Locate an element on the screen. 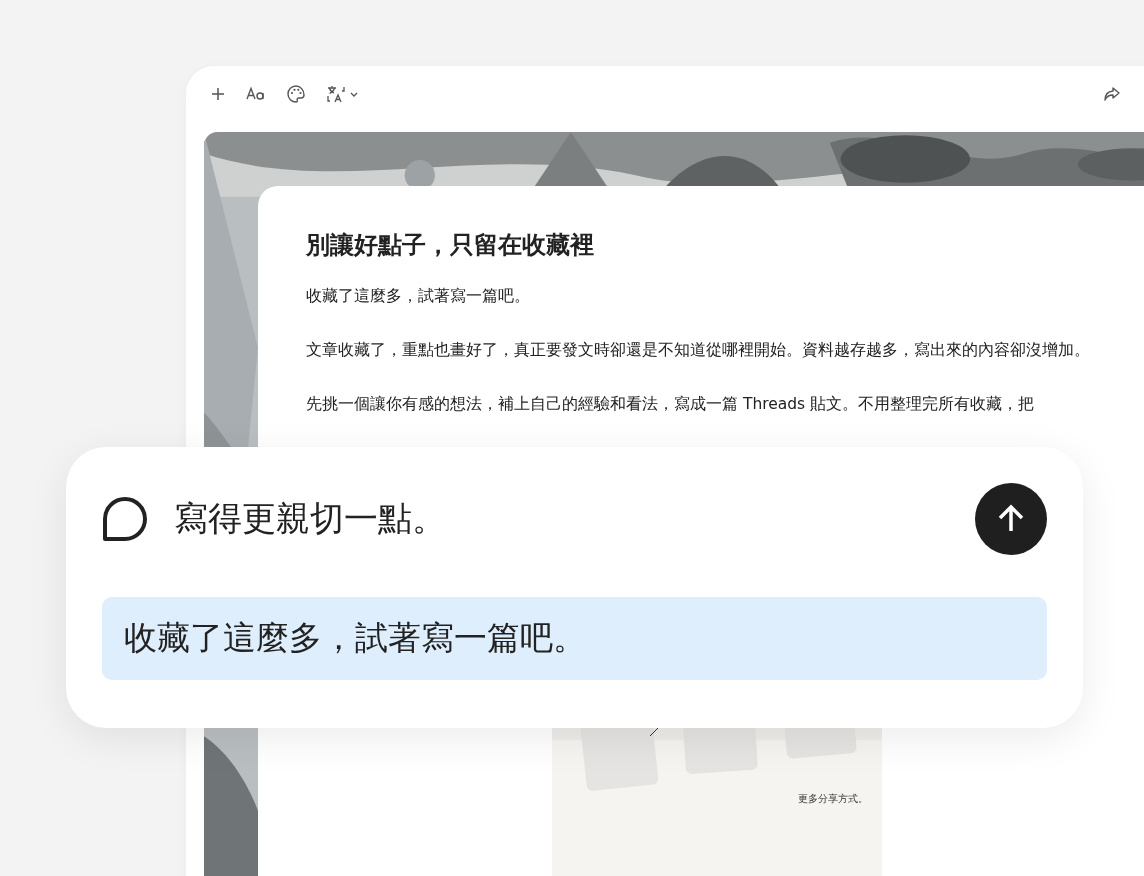 This screenshot has height=876, width=1144. translate-icon is located at coordinates (336, 94).